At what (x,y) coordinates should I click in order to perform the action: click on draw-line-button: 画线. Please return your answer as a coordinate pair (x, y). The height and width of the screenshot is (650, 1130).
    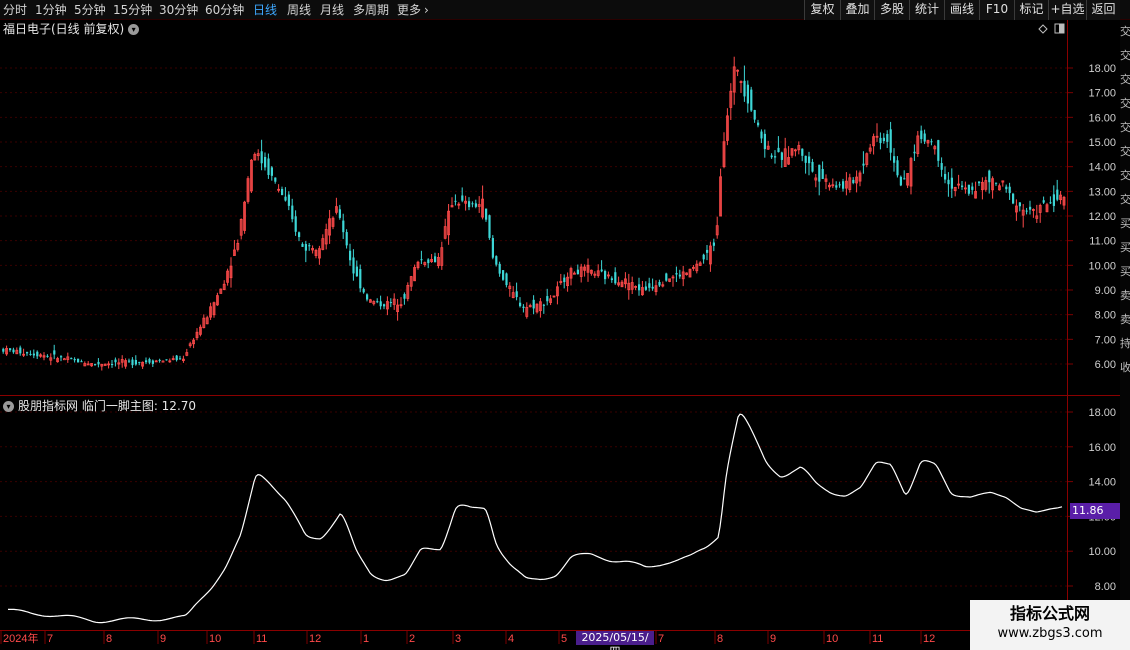
    Looking at the image, I should click on (961, 10).